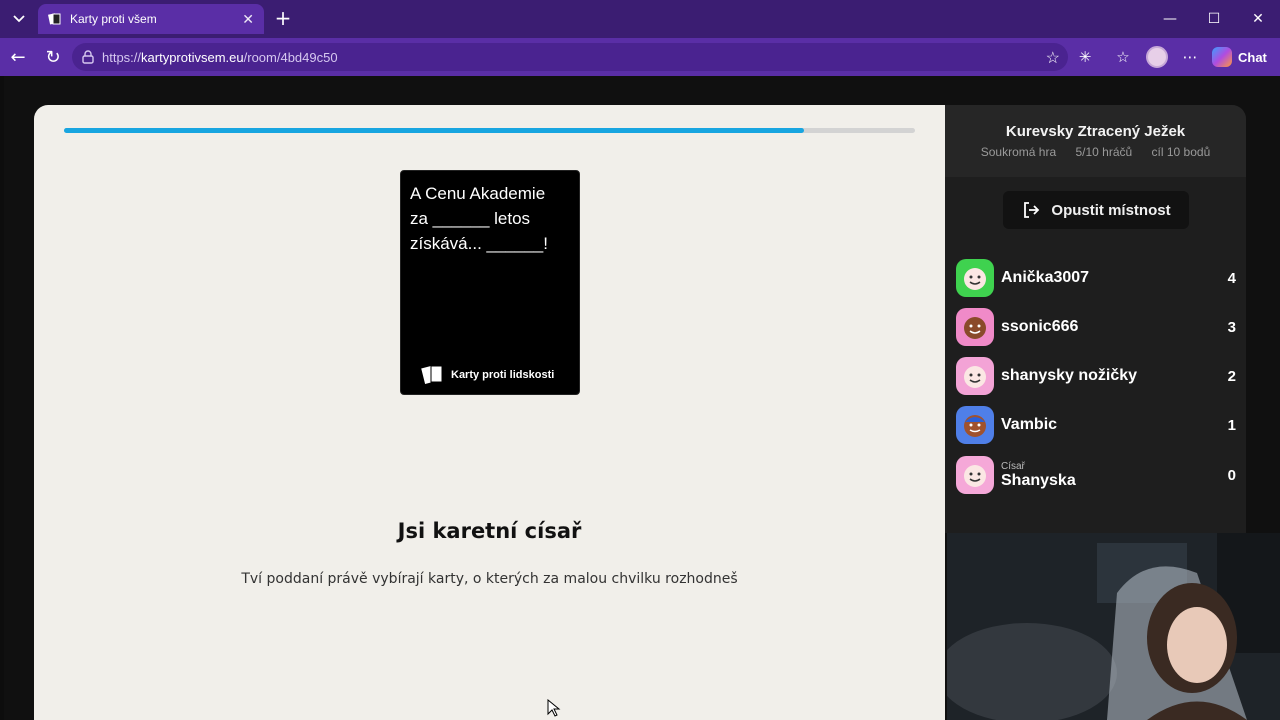 Image resolution: width=1280 pixels, height=720 pixels. Describe the element at coordinates (1040, 326) in the screenshot. I see `player-name: ssonic666` at that location.